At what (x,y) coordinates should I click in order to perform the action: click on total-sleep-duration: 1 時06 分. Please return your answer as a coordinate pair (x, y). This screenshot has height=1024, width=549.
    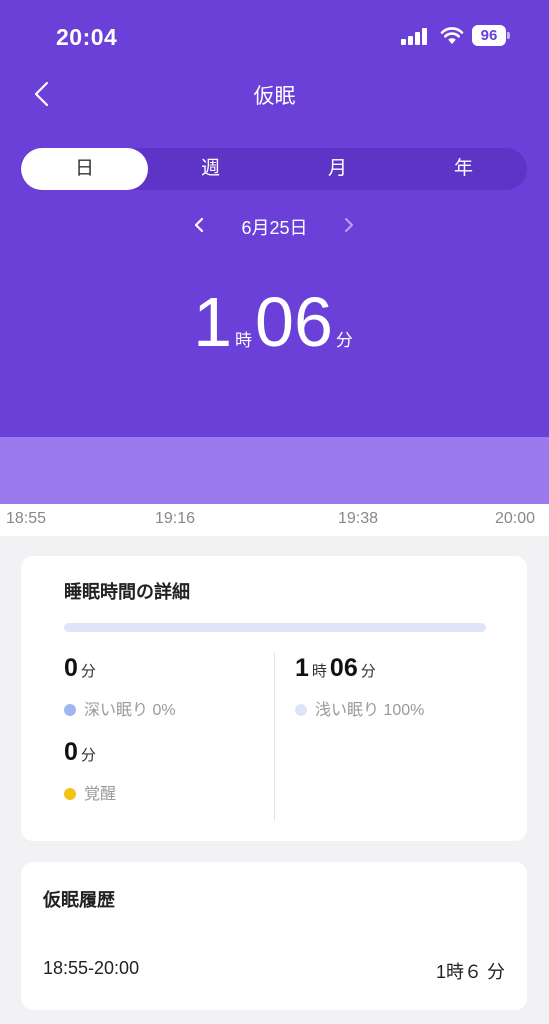
    Looking at the image, I should click on (274, 322).